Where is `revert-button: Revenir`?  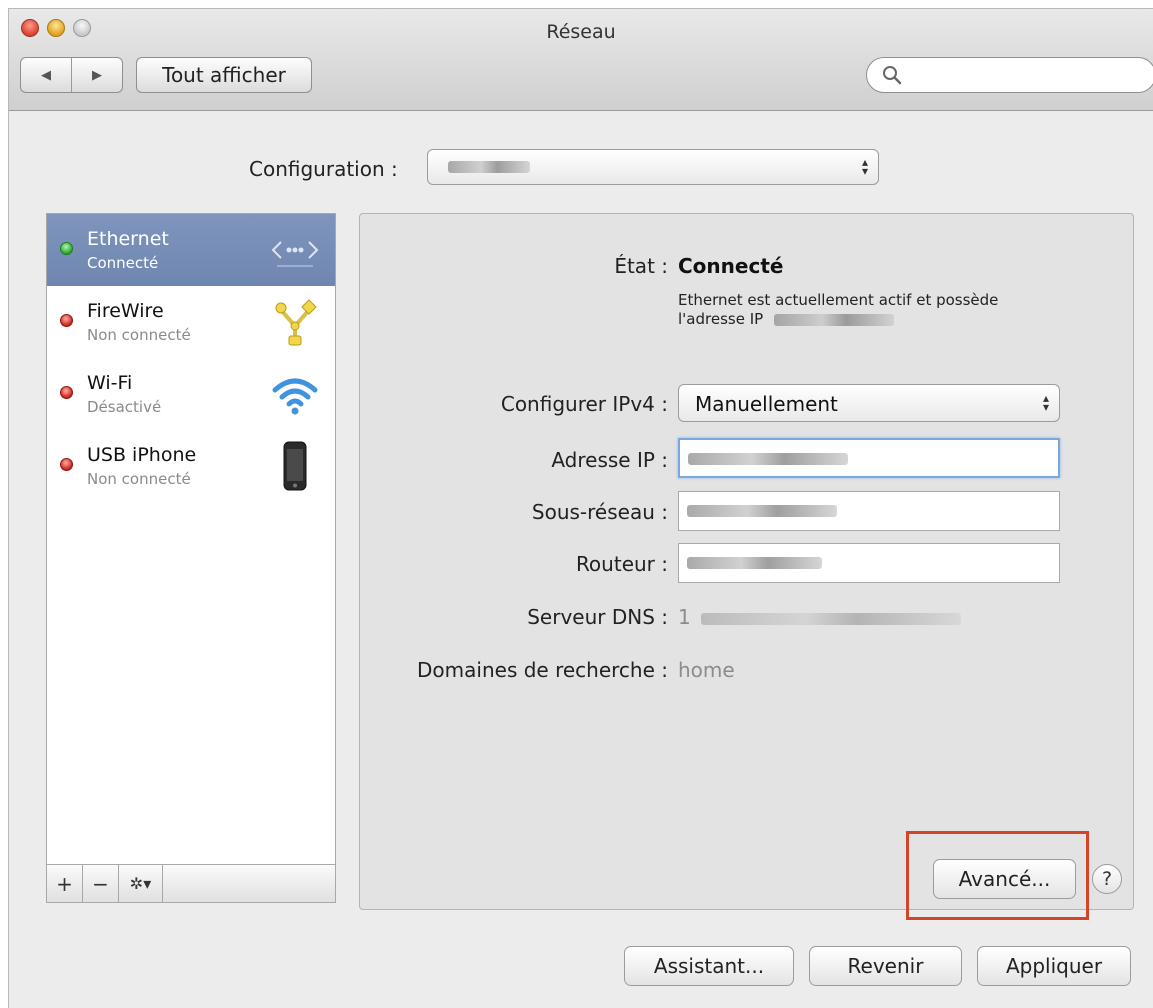
revert-button: Revenir is located at coordinates (885, 966).